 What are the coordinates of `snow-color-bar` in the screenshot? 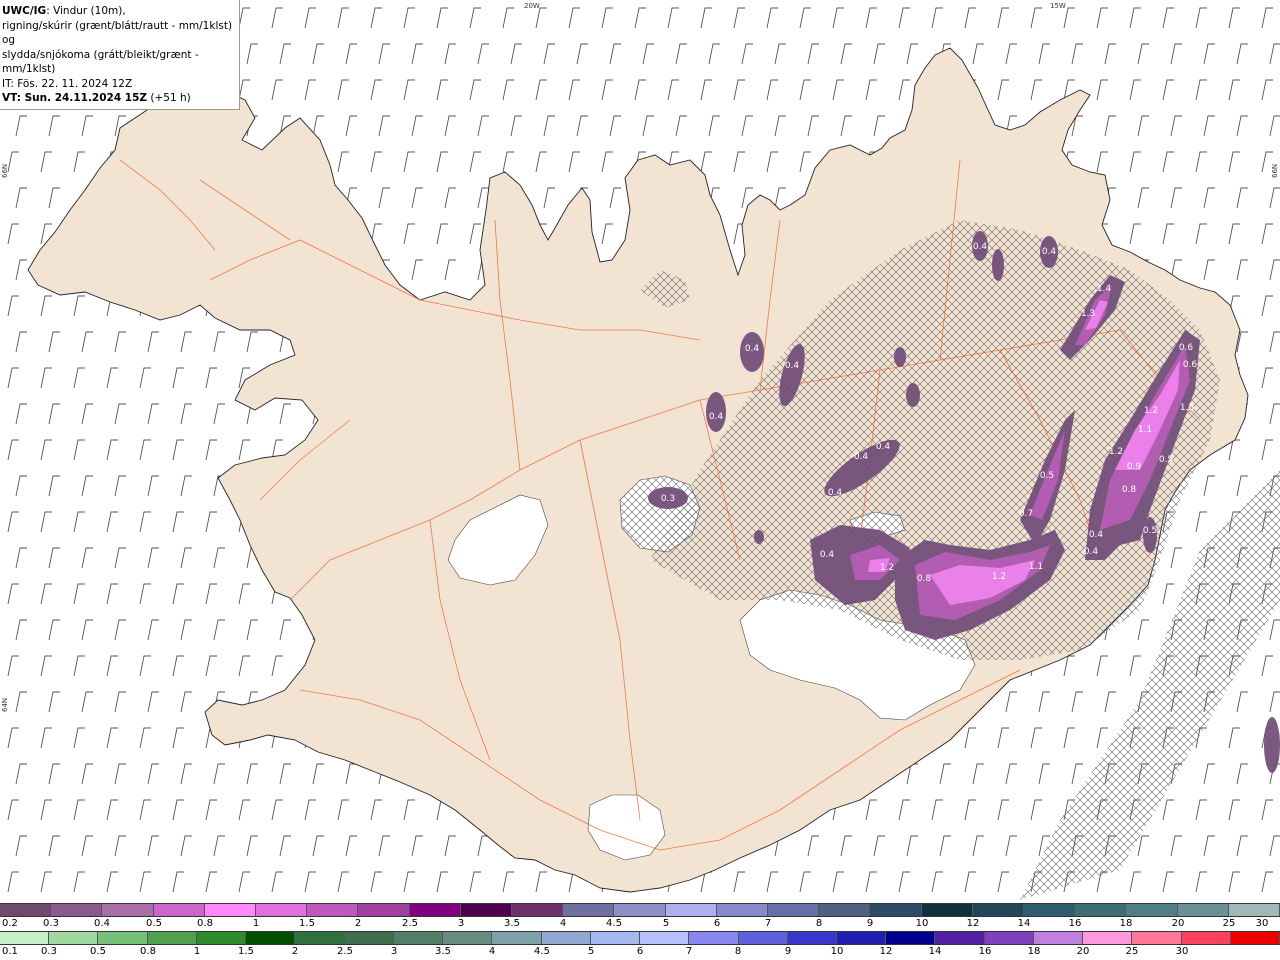 It's located at (640, 910).